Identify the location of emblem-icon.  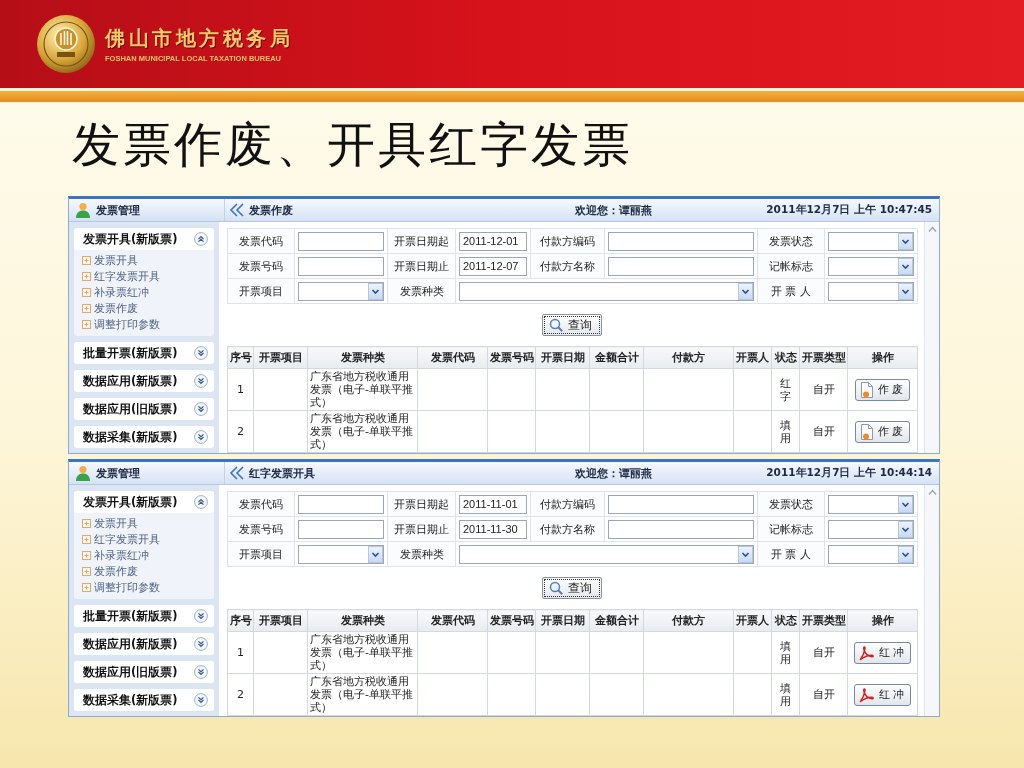
(66, 44).